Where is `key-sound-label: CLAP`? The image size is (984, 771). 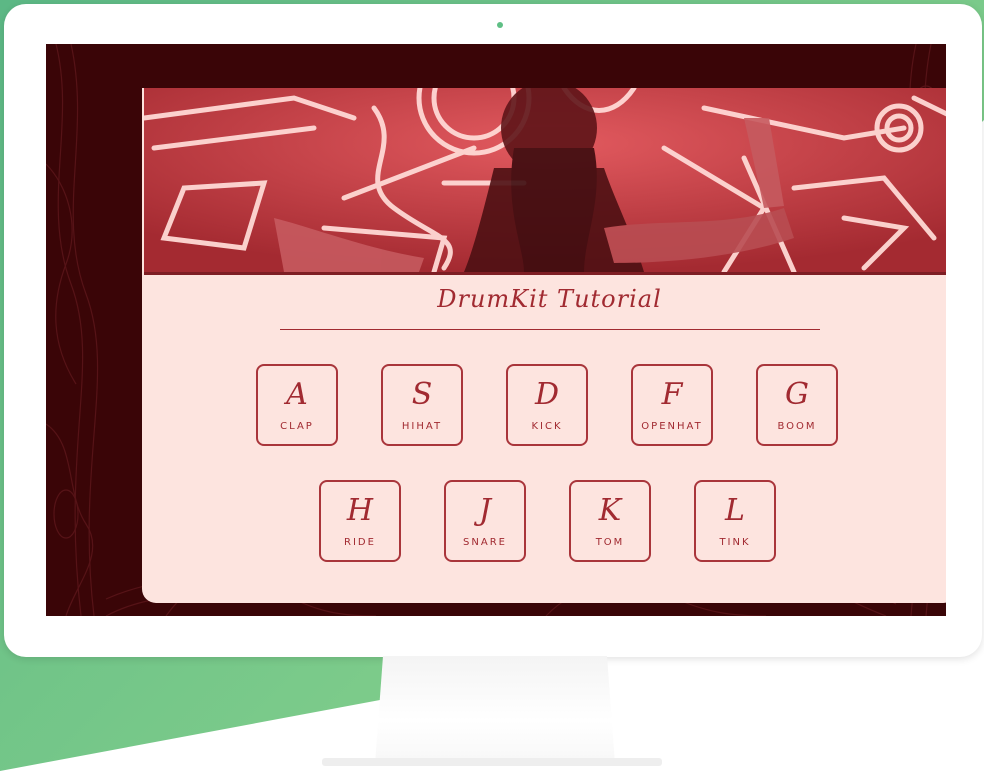 key-sound-label: CLAP is located at coordinates (297, 426).